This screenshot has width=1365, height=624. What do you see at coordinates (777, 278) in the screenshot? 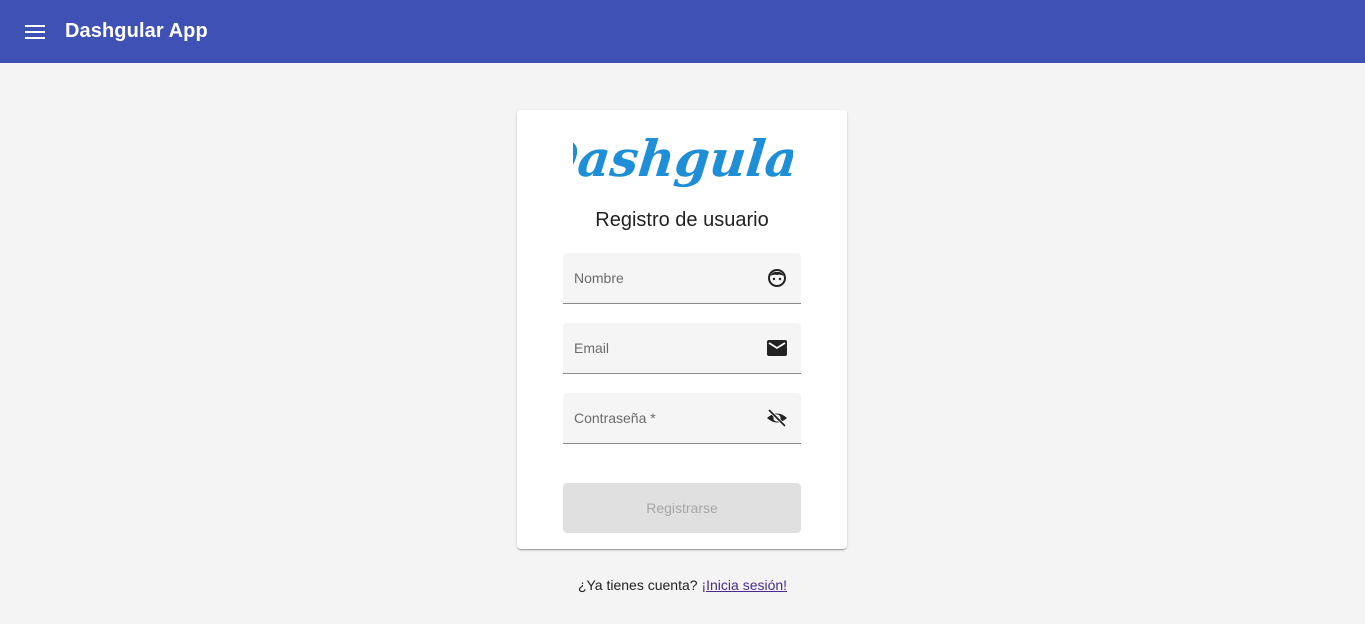
I see `face-icon` at bounding box center [777, 278].